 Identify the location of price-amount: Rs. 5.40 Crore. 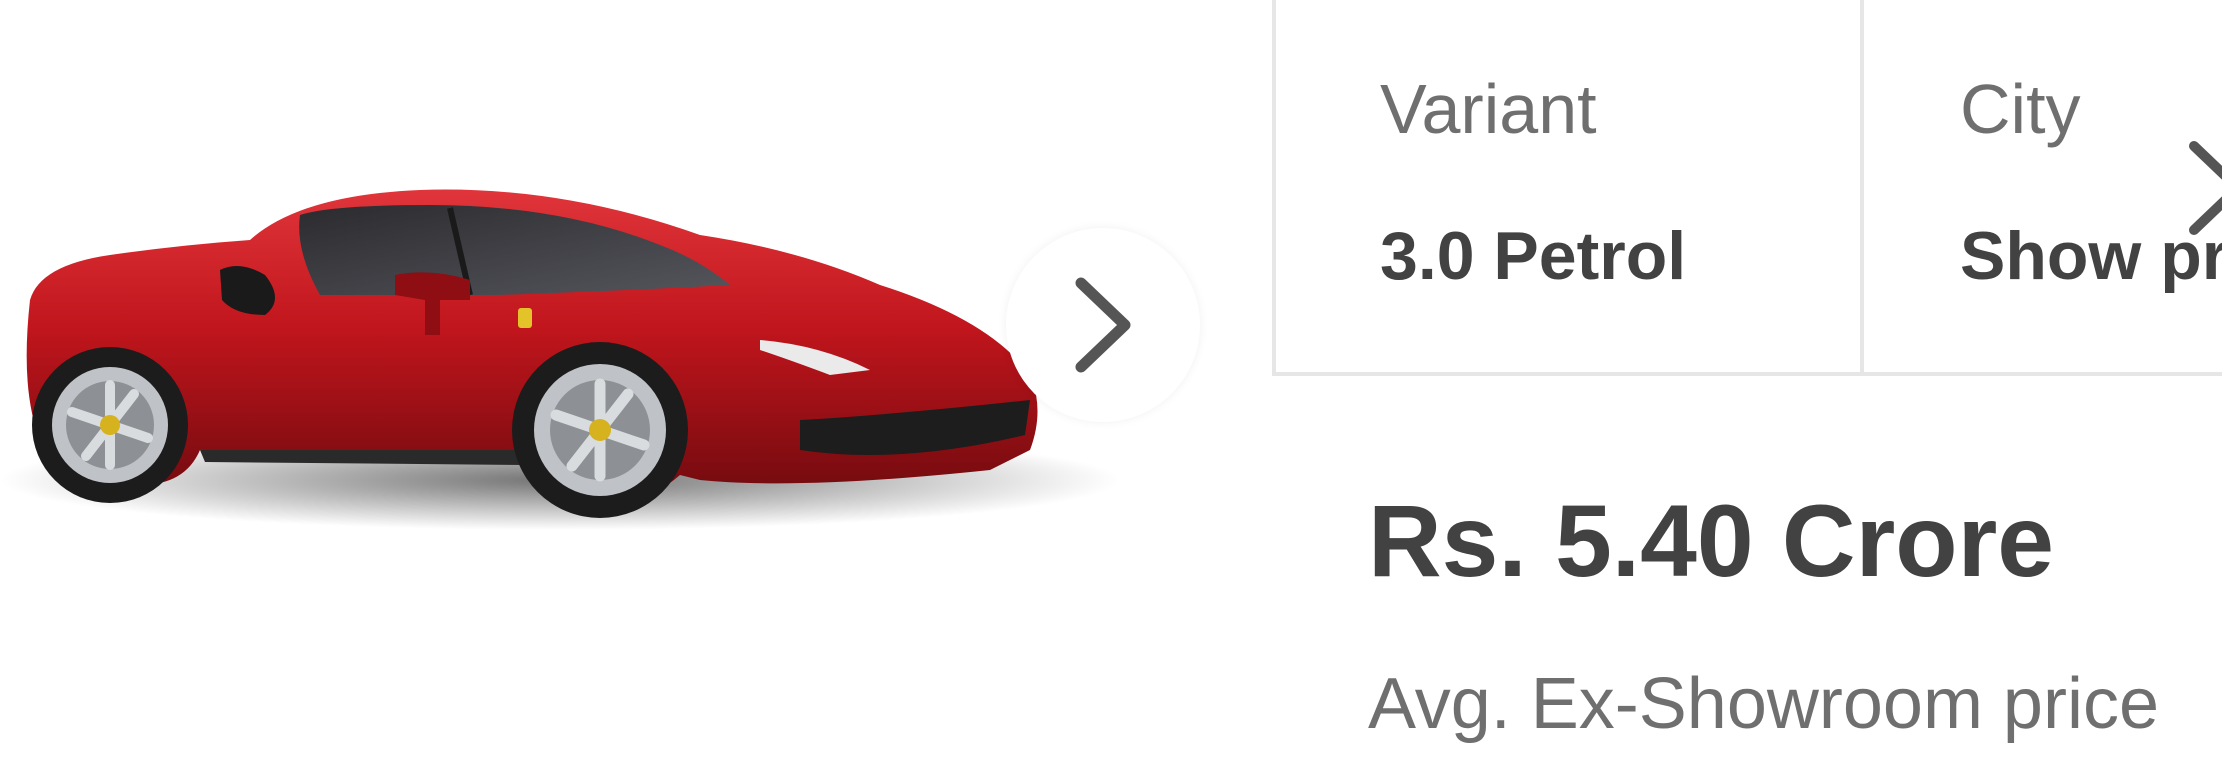
(1711, 541).